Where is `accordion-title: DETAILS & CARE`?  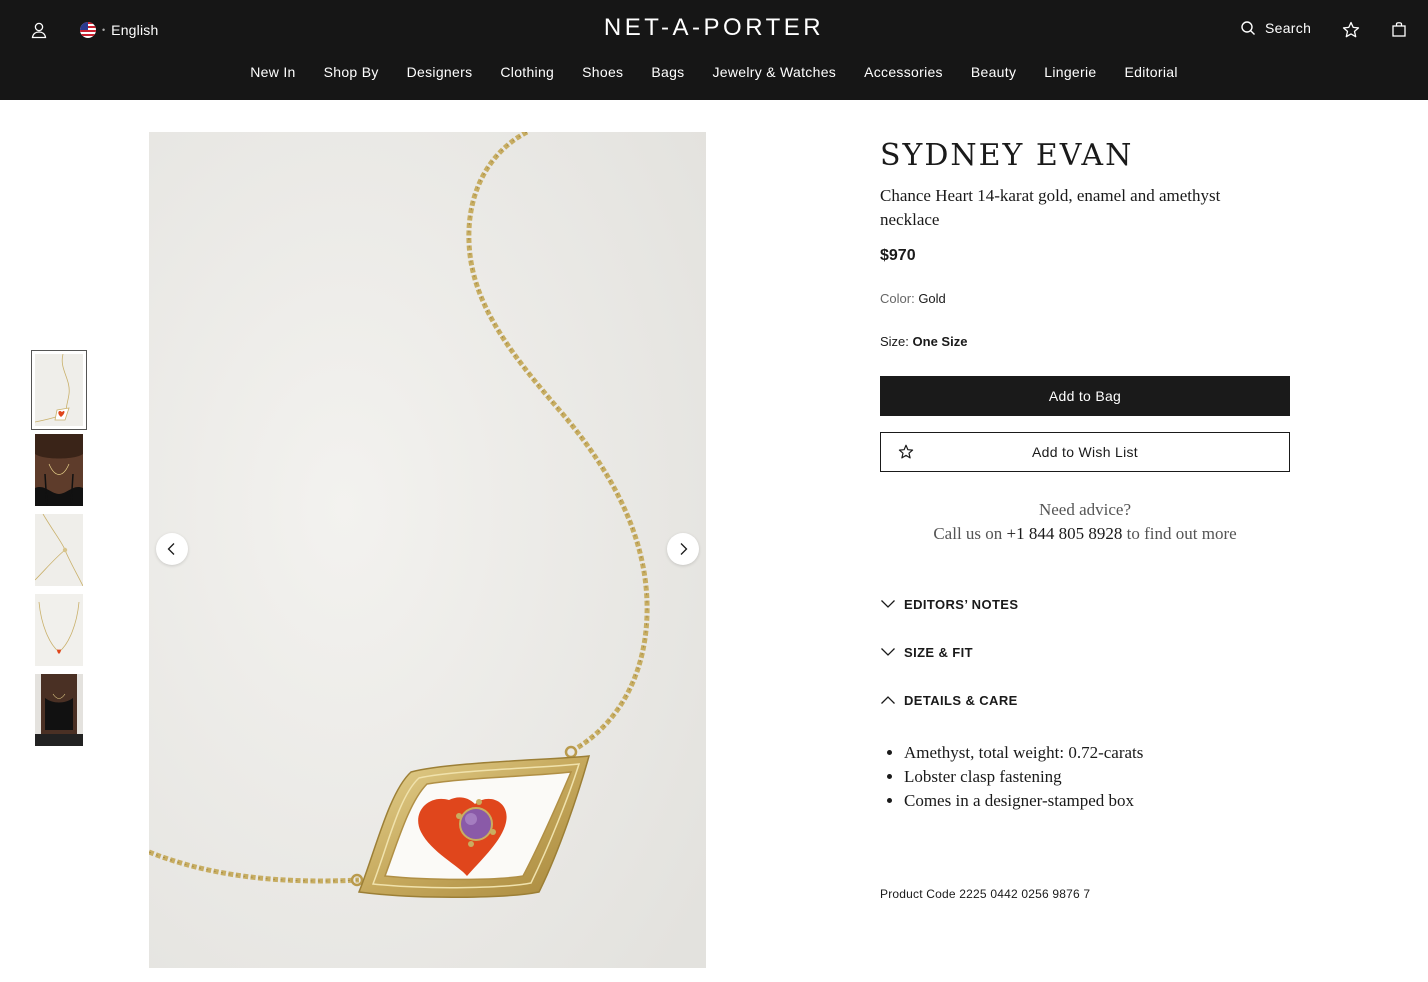
accordion-title: DETAILS & CARE is located at coordinates (961, 700).